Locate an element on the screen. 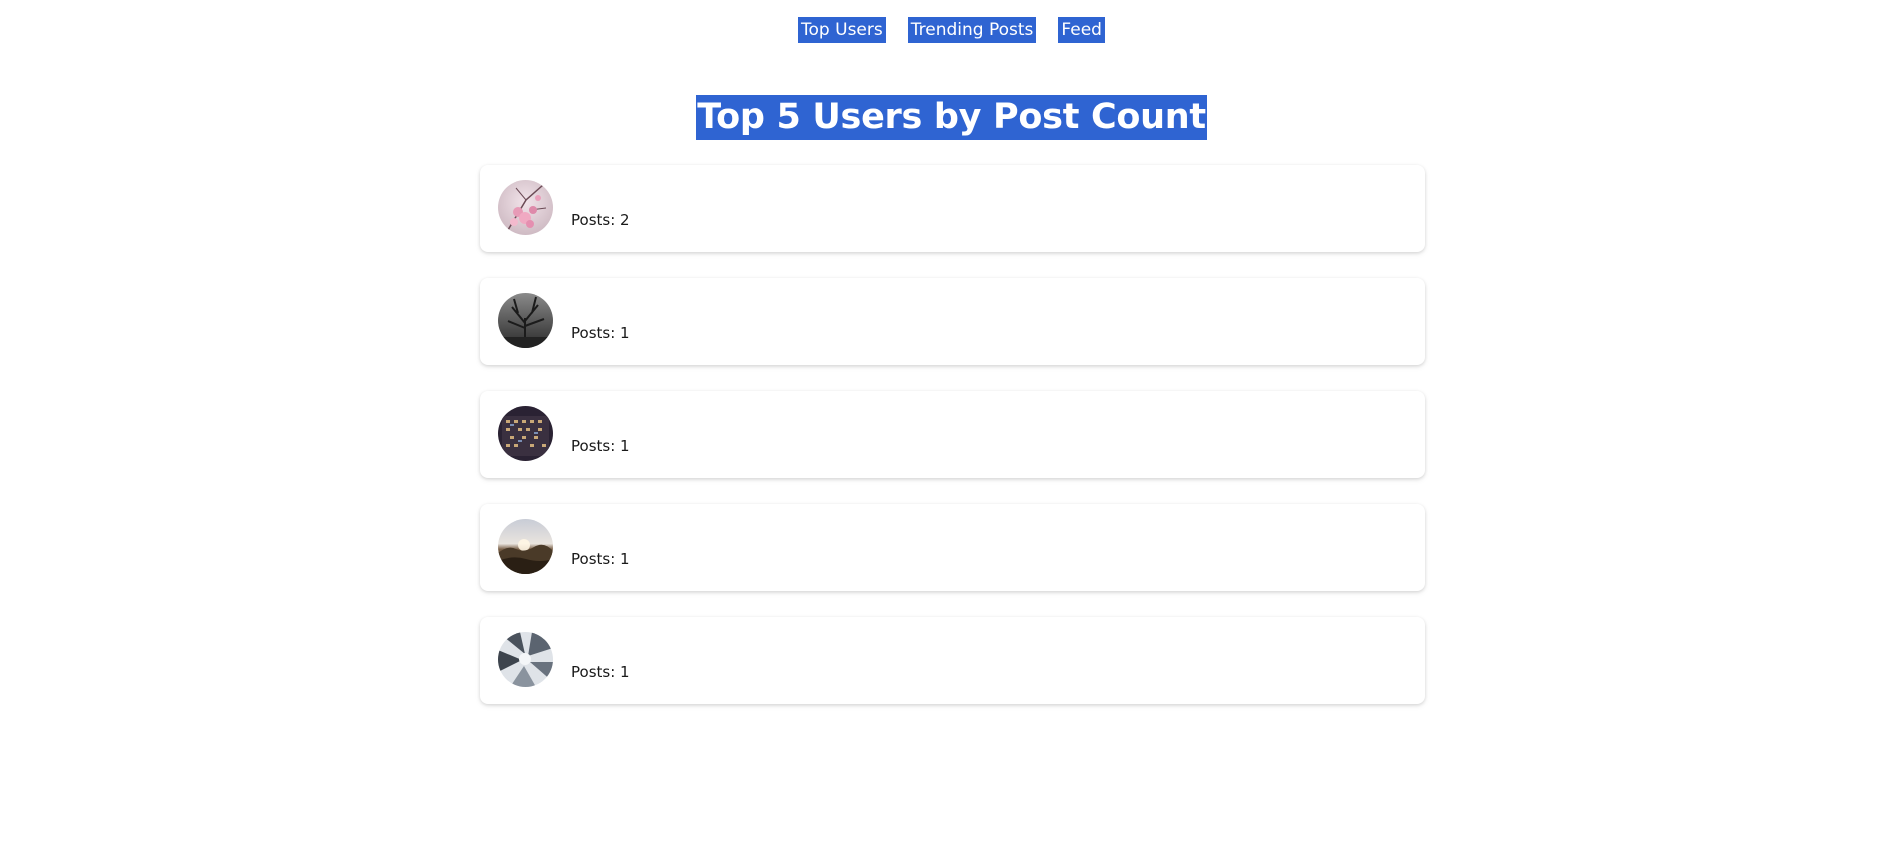 The height and width of the screenshot is (861, 1903). pink-blossom-photo-icon is located at coordinates (525, 207).